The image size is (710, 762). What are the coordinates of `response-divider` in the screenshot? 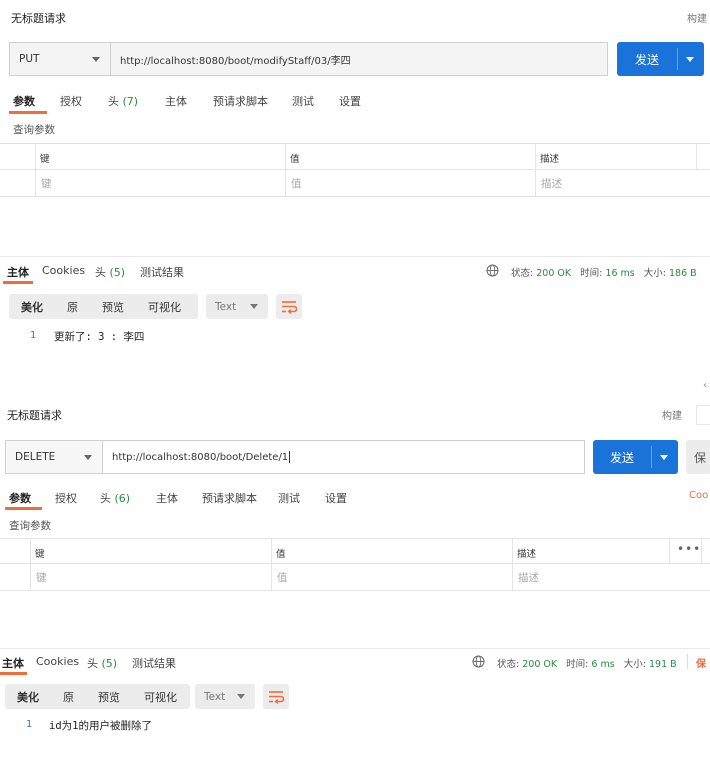 It's located at (355, 256).